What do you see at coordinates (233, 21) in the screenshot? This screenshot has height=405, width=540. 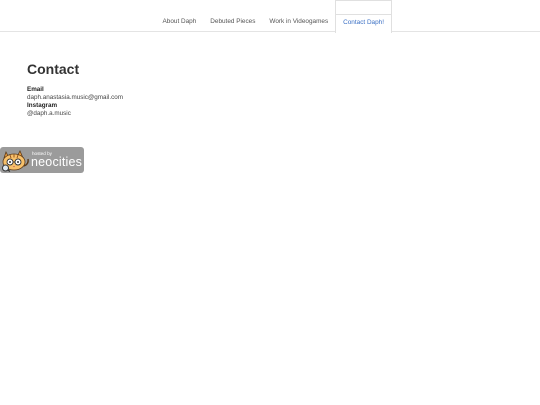 I see `nav-item-label: Debuted Pieces` at bounding box center [233, 21].